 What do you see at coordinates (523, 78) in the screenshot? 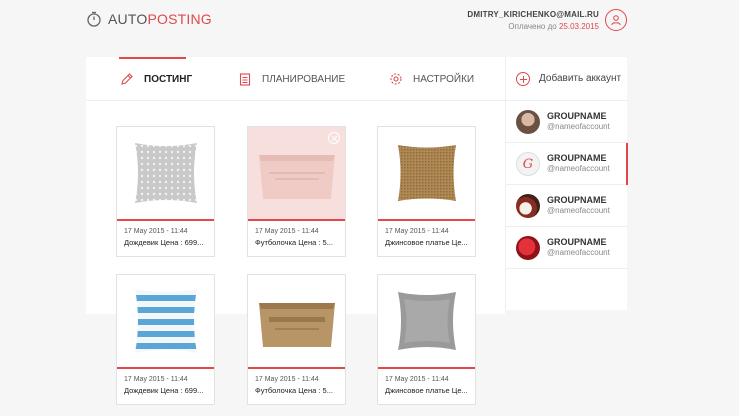
I see `plus-icon` at bounding box center [523, 78].